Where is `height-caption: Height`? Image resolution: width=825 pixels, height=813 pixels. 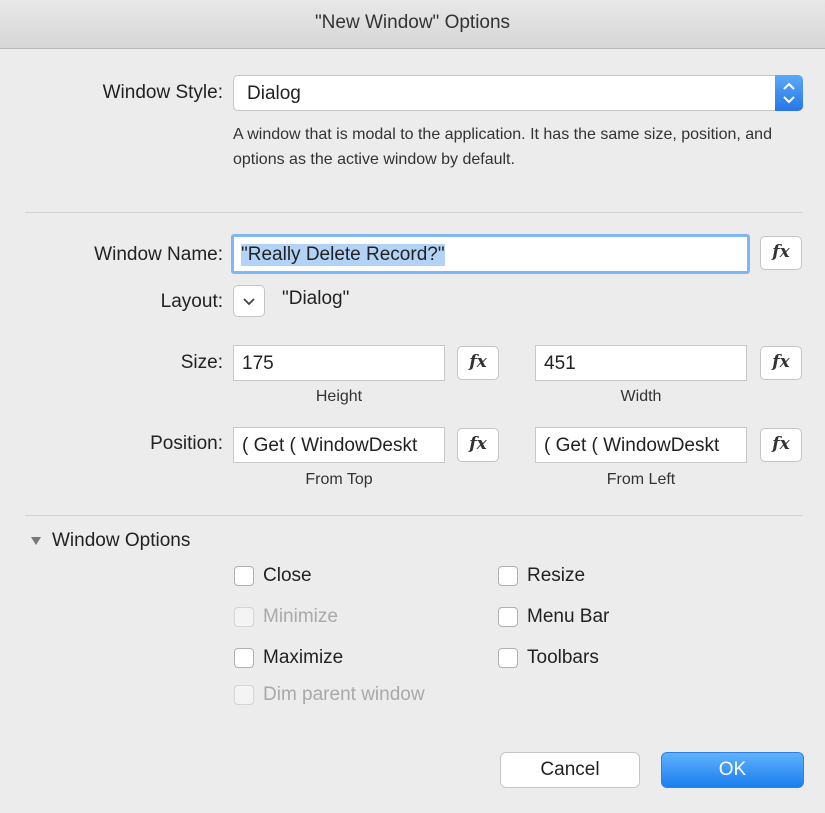
height-caption: Height is located at coordinates (339, 396).